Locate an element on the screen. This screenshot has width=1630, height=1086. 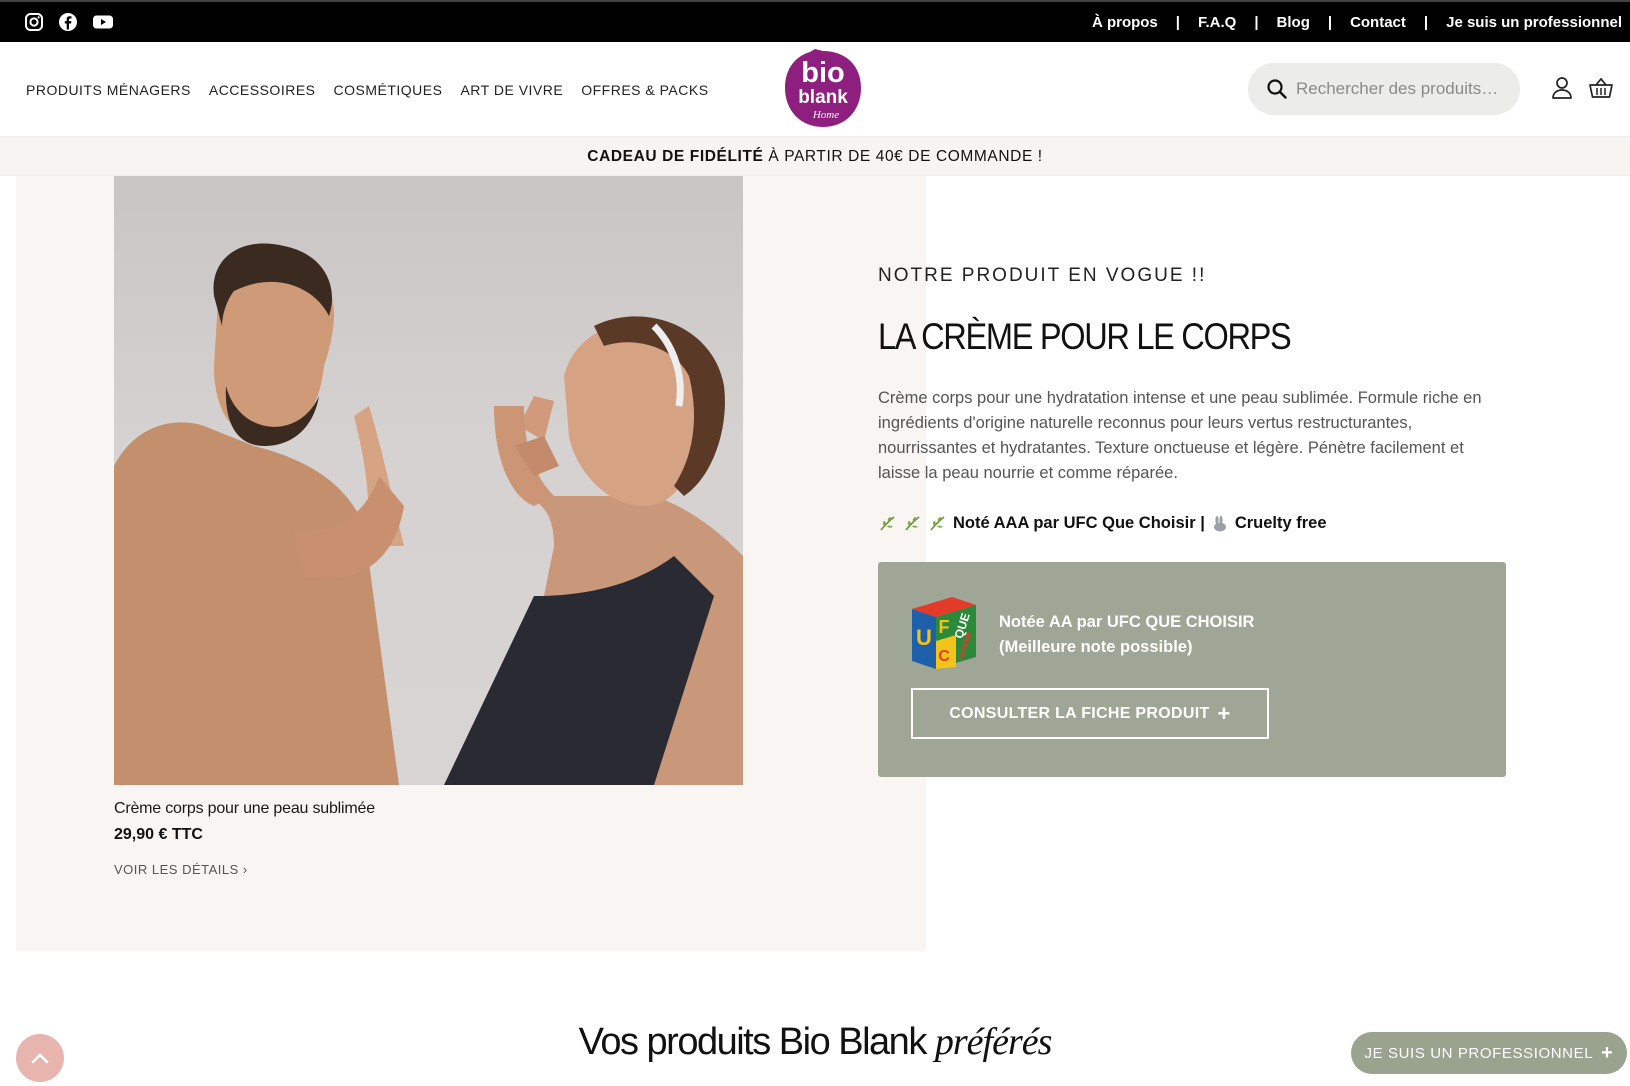
chevron-up-icon is located at coordinates (40, 1058).